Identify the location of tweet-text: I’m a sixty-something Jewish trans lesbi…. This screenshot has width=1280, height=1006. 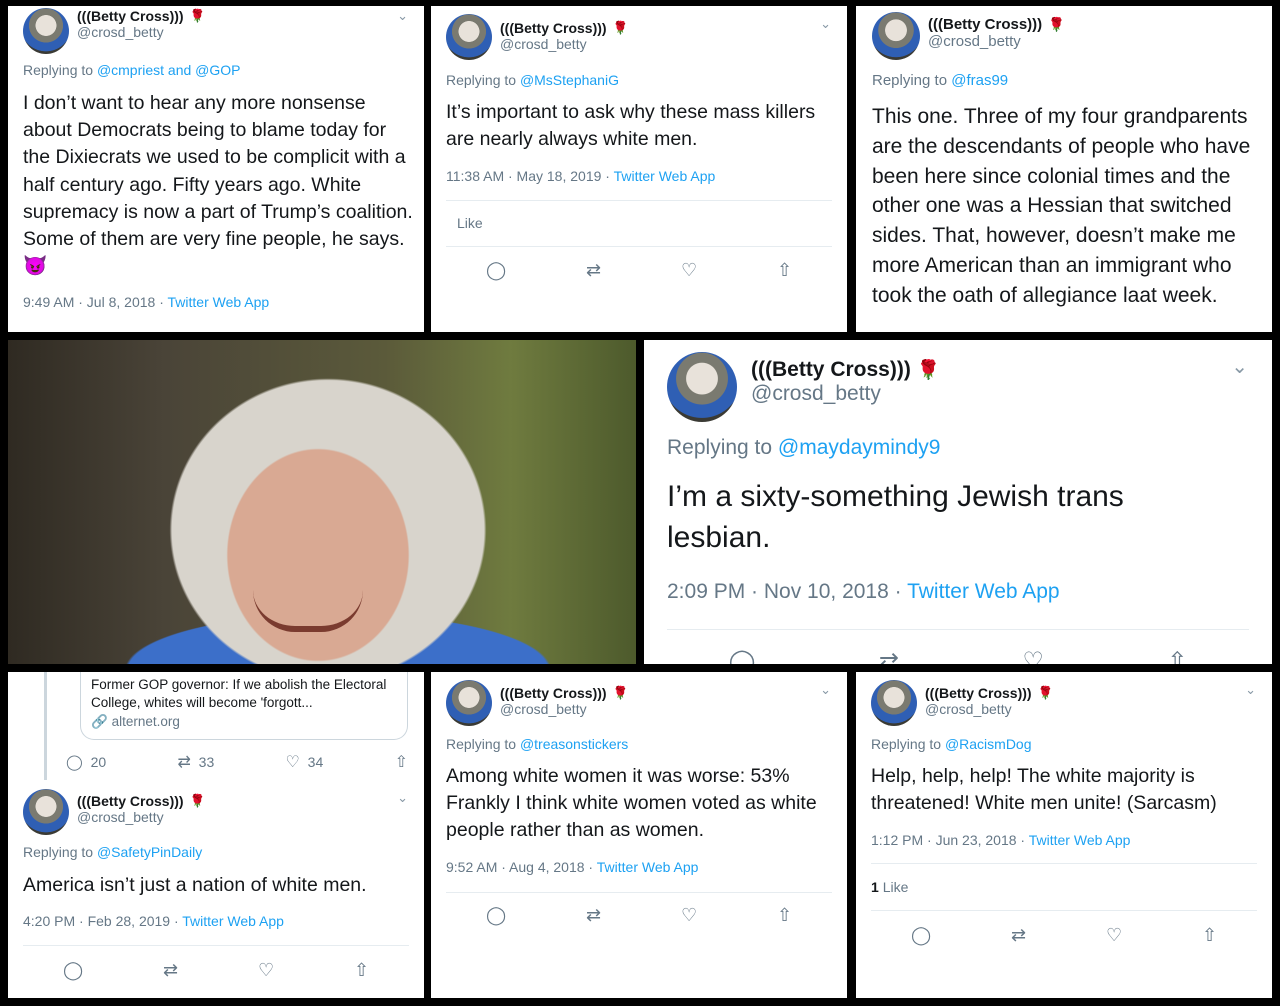
(895, 517).